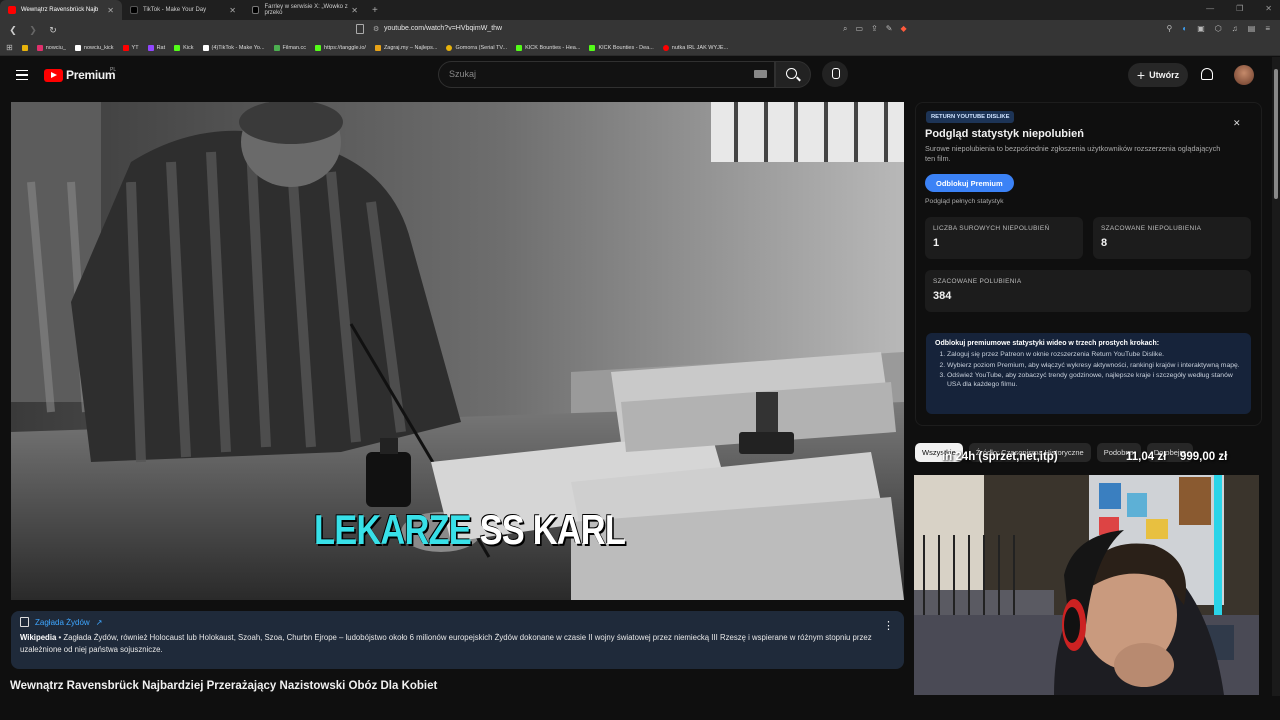 The image size is (1280, 720). Describe the element at coordinates (640, 30) in the screenshot. I see `address-bar-row: ❮ ❯ ↻` at that location.